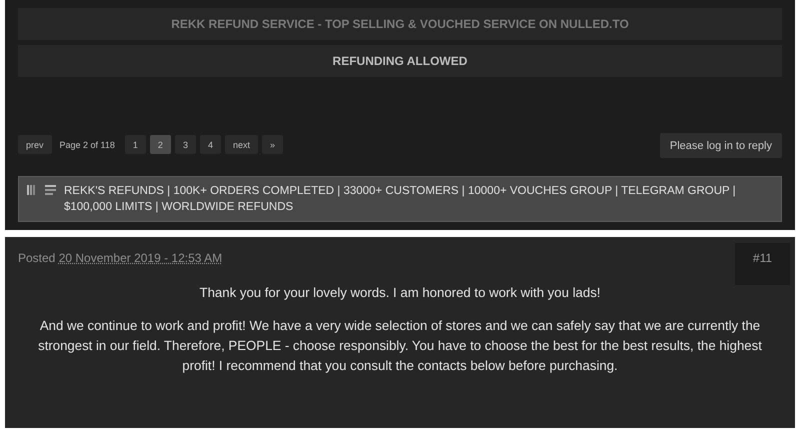 The width and height of the screenshot is (800, 433). What do you see at coordinates (140, 258) in the screenshot?
I see `post-date-link: 20 November 2019 - 12:53 AM` at bounding box center [140, 258].